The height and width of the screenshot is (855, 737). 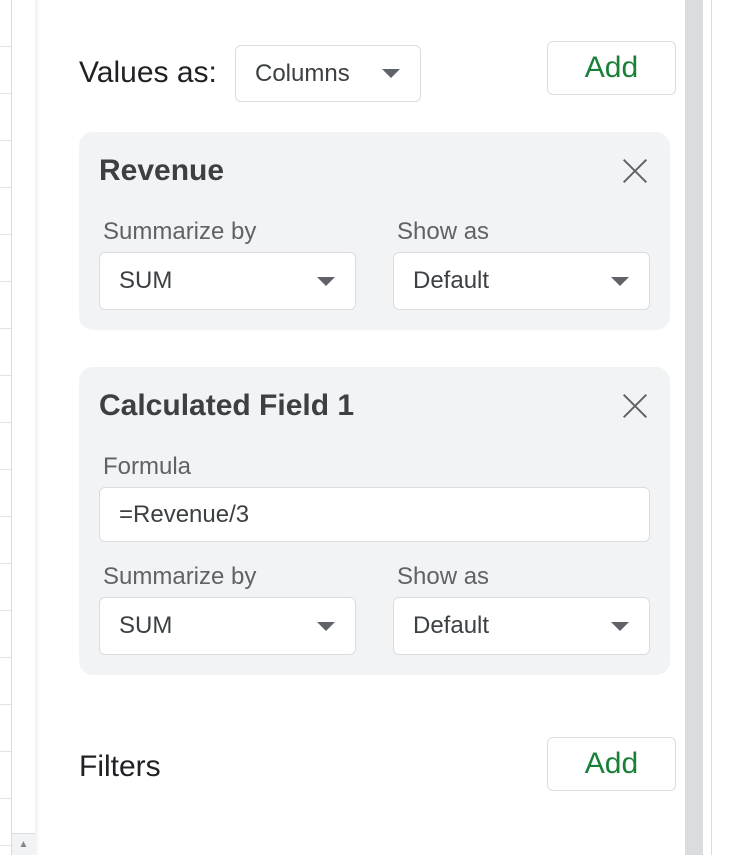 What do you see at coordinates (302, 73) in the screenshot?
I see `values-as-select-value: Columns` at bounding box center [302, 73].